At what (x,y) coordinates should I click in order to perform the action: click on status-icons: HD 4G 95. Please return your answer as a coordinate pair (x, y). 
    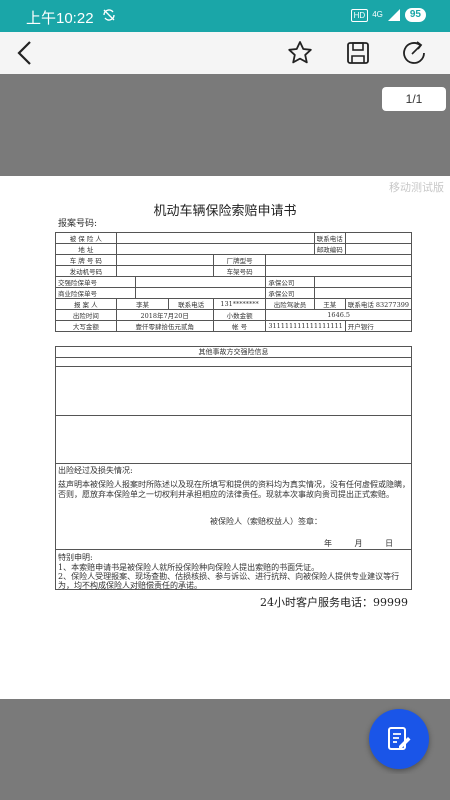
    Looking at the image, I should click on (388, 15).